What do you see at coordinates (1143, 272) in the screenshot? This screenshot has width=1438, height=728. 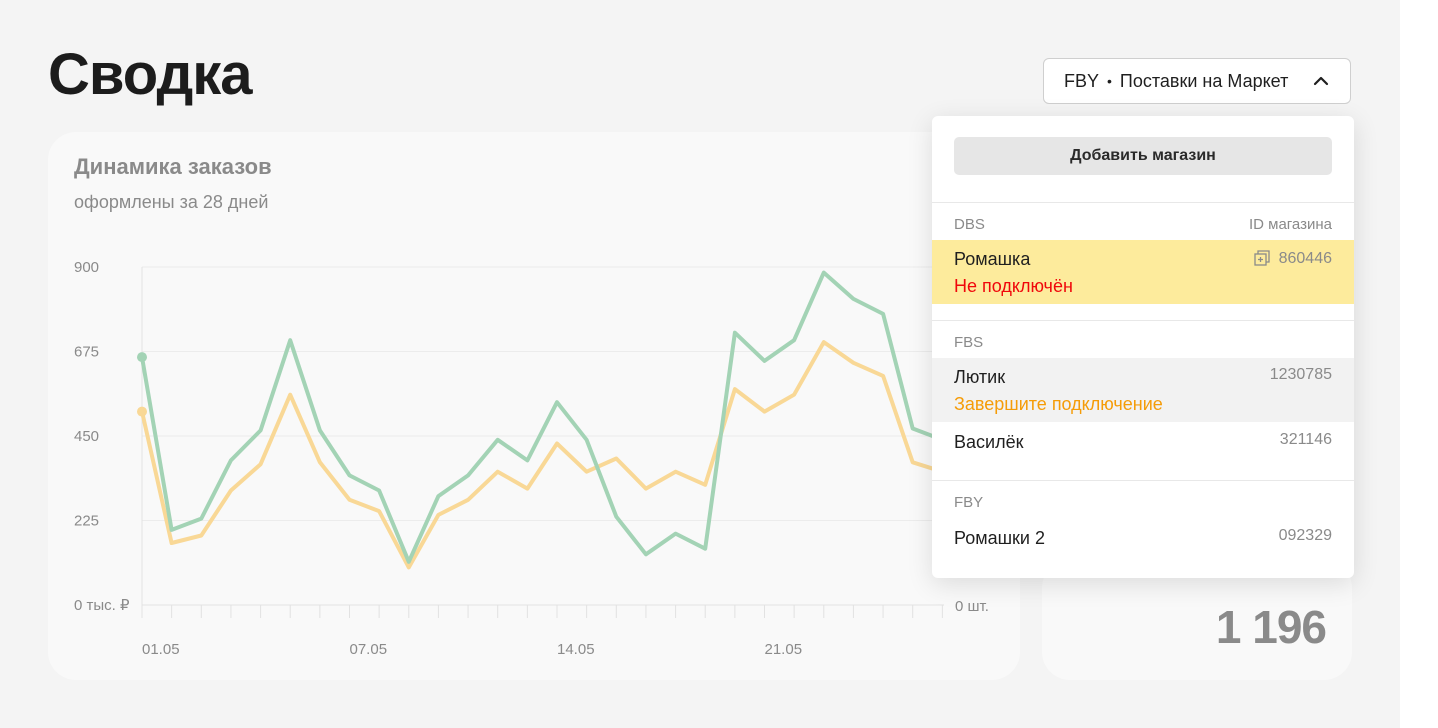 I see `shop-item-romashka: Ромашка 860446 Не подключён` at bounding box center [1143, 272].